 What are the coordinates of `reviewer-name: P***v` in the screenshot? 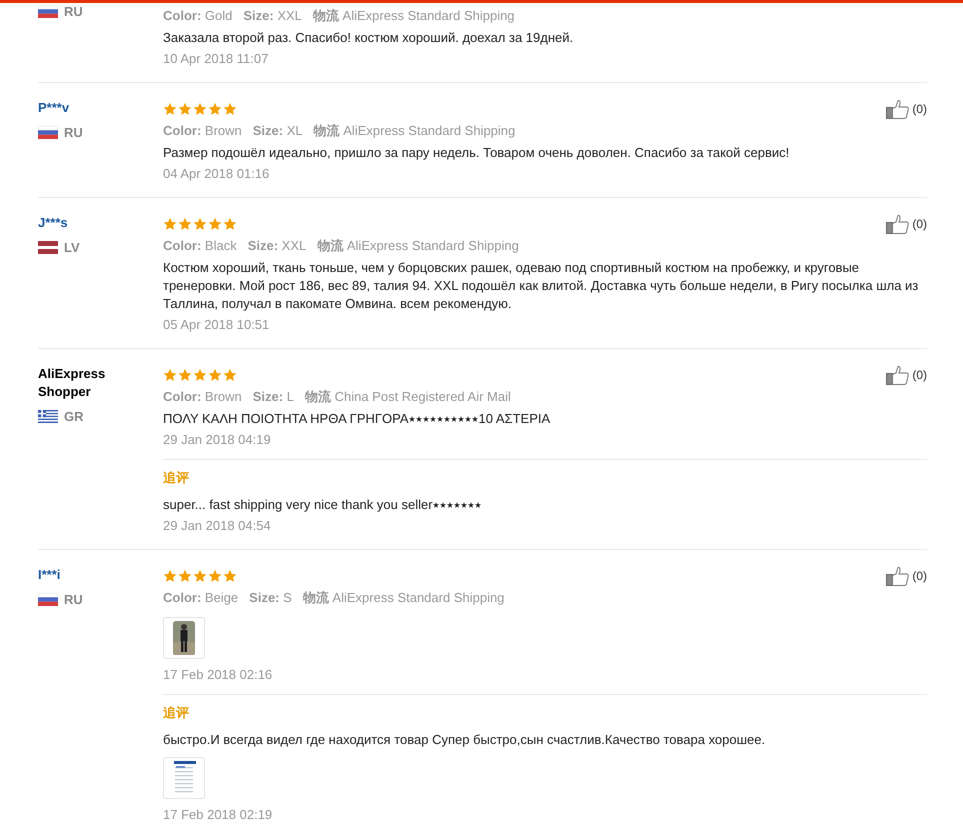 It's located at (83, 108).